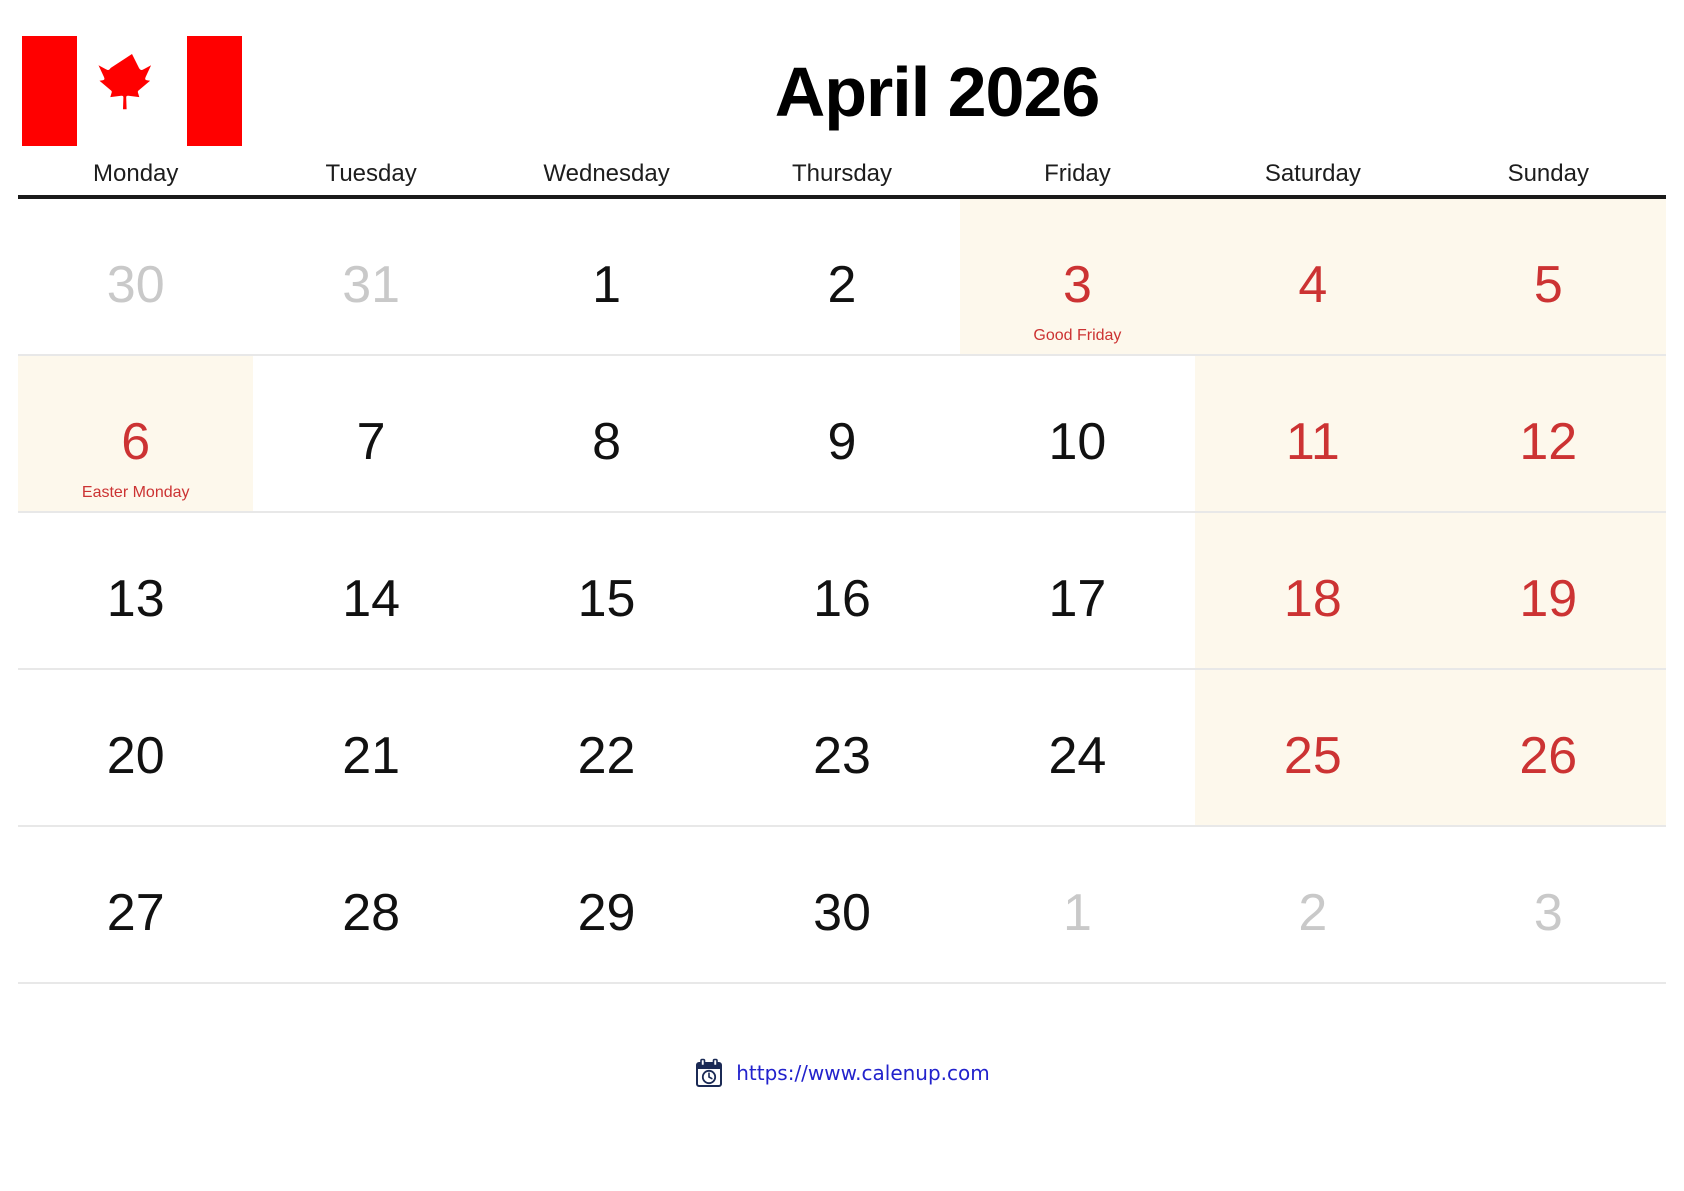 This screenshot has width=1684, height=1191. What do you see at coordinates (136, 442) in the screenshot?
I see `day-number: 6` at bounding box center [136, 442].